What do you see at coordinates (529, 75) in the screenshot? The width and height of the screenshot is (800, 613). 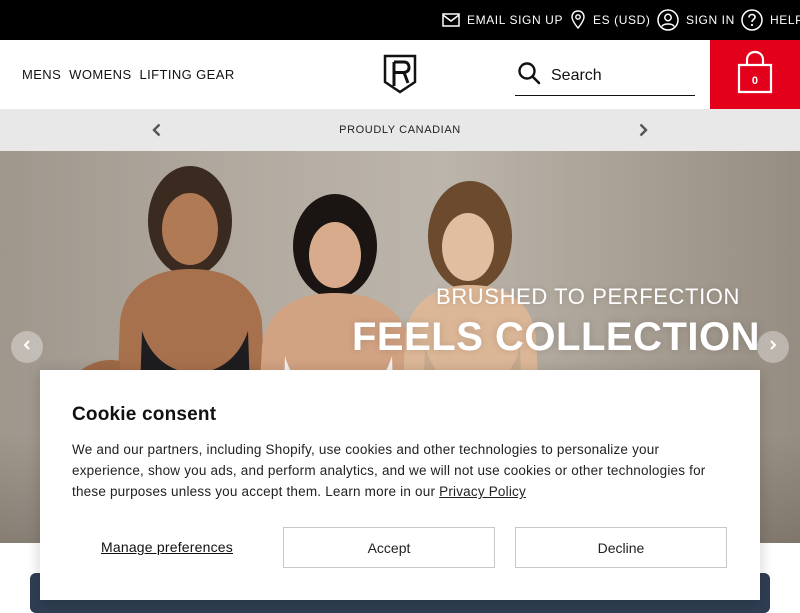 I see `search-icon` at bounding box center [529, 75].